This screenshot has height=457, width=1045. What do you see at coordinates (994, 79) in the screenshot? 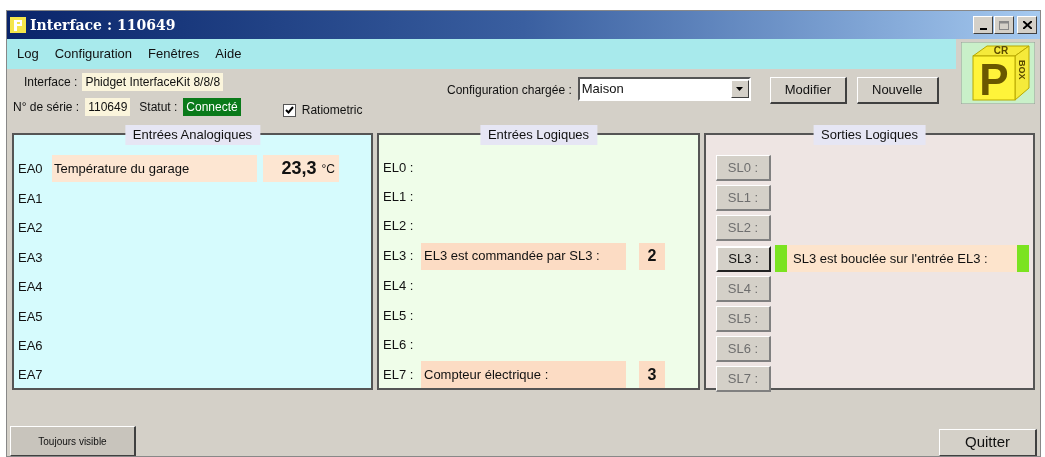
I see `logo-letter: P` at bounding box center [994, 79].